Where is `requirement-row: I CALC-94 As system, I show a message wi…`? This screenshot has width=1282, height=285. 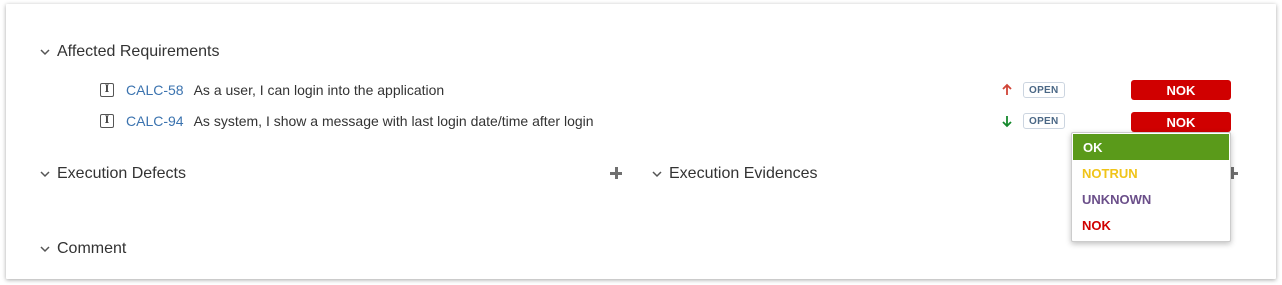
requirement-row: I CALC-94 As system, I show a message wi… is located at coordinates (666, 121).